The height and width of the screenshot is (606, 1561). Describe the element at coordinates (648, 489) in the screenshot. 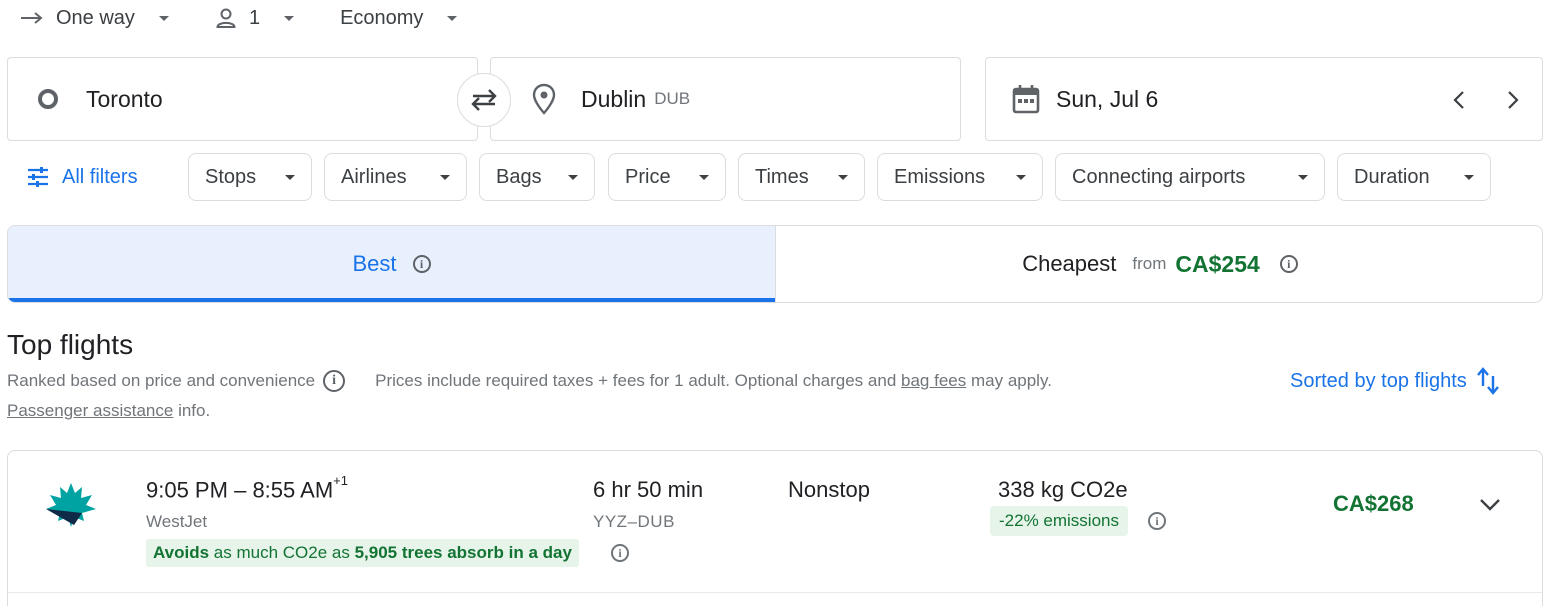

I see `flight-duration: 6 hr 50 min` at that location.